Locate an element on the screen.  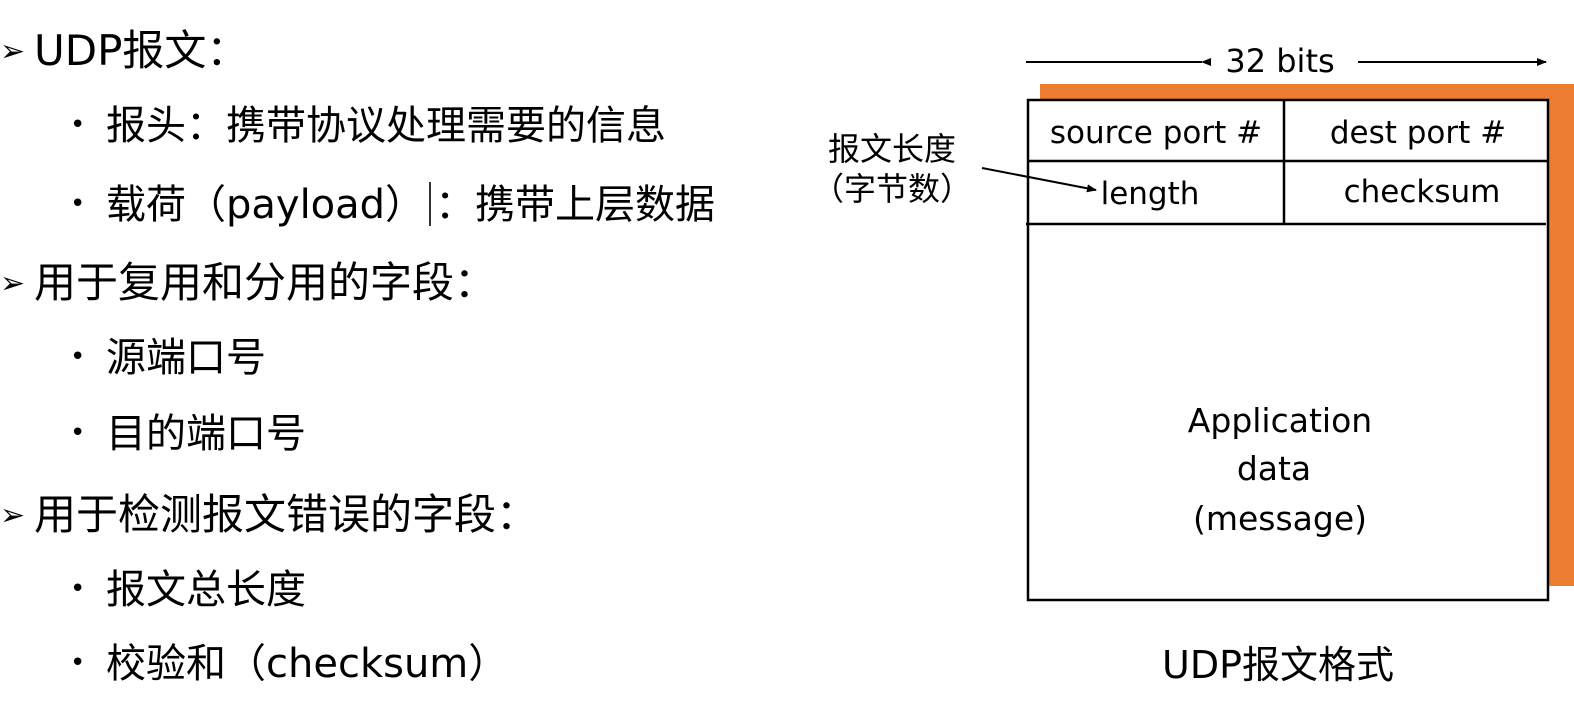
length-field: length is located at coordinates (1150, 194).